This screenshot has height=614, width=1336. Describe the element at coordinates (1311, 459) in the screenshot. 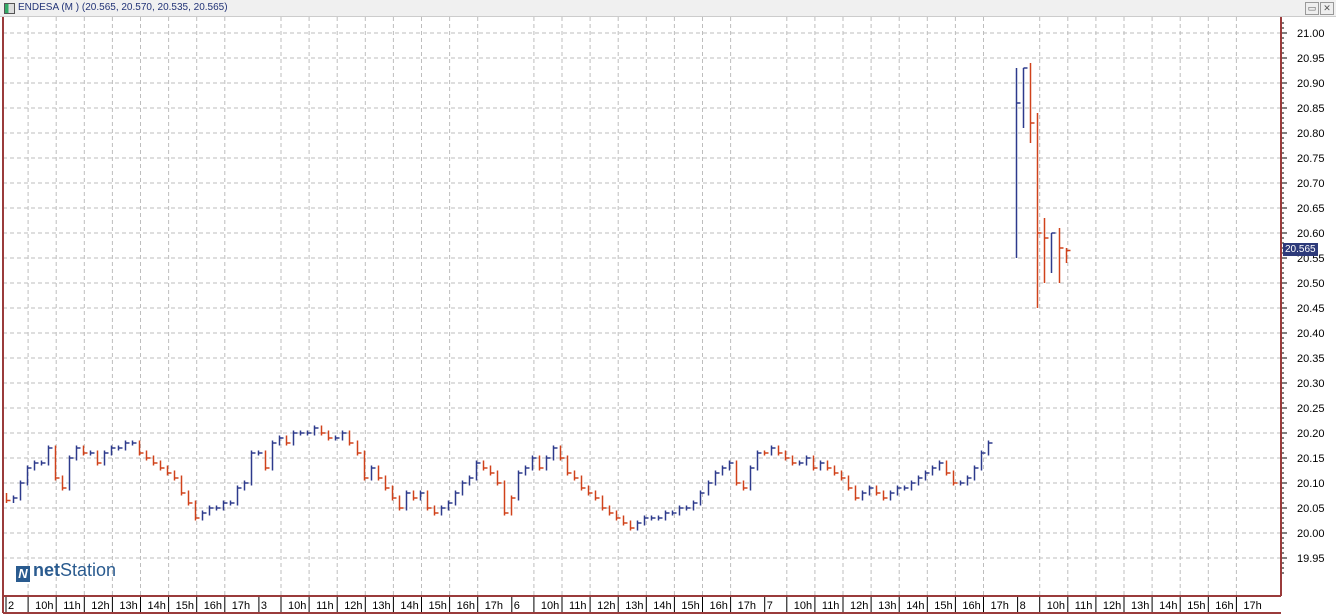

I see `y-tick-label: 20.15` at that location.